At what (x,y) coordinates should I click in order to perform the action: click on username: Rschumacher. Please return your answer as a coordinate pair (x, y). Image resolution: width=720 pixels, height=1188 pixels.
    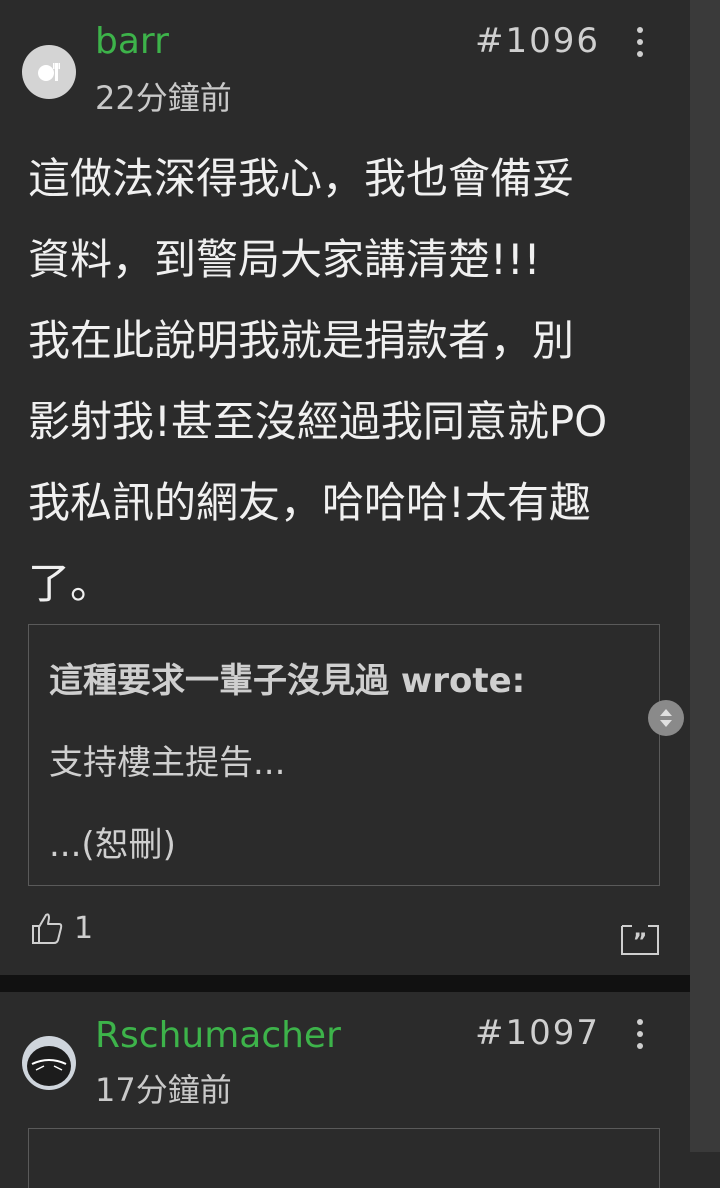
    Looking at the image, I should click on (218, 1036).